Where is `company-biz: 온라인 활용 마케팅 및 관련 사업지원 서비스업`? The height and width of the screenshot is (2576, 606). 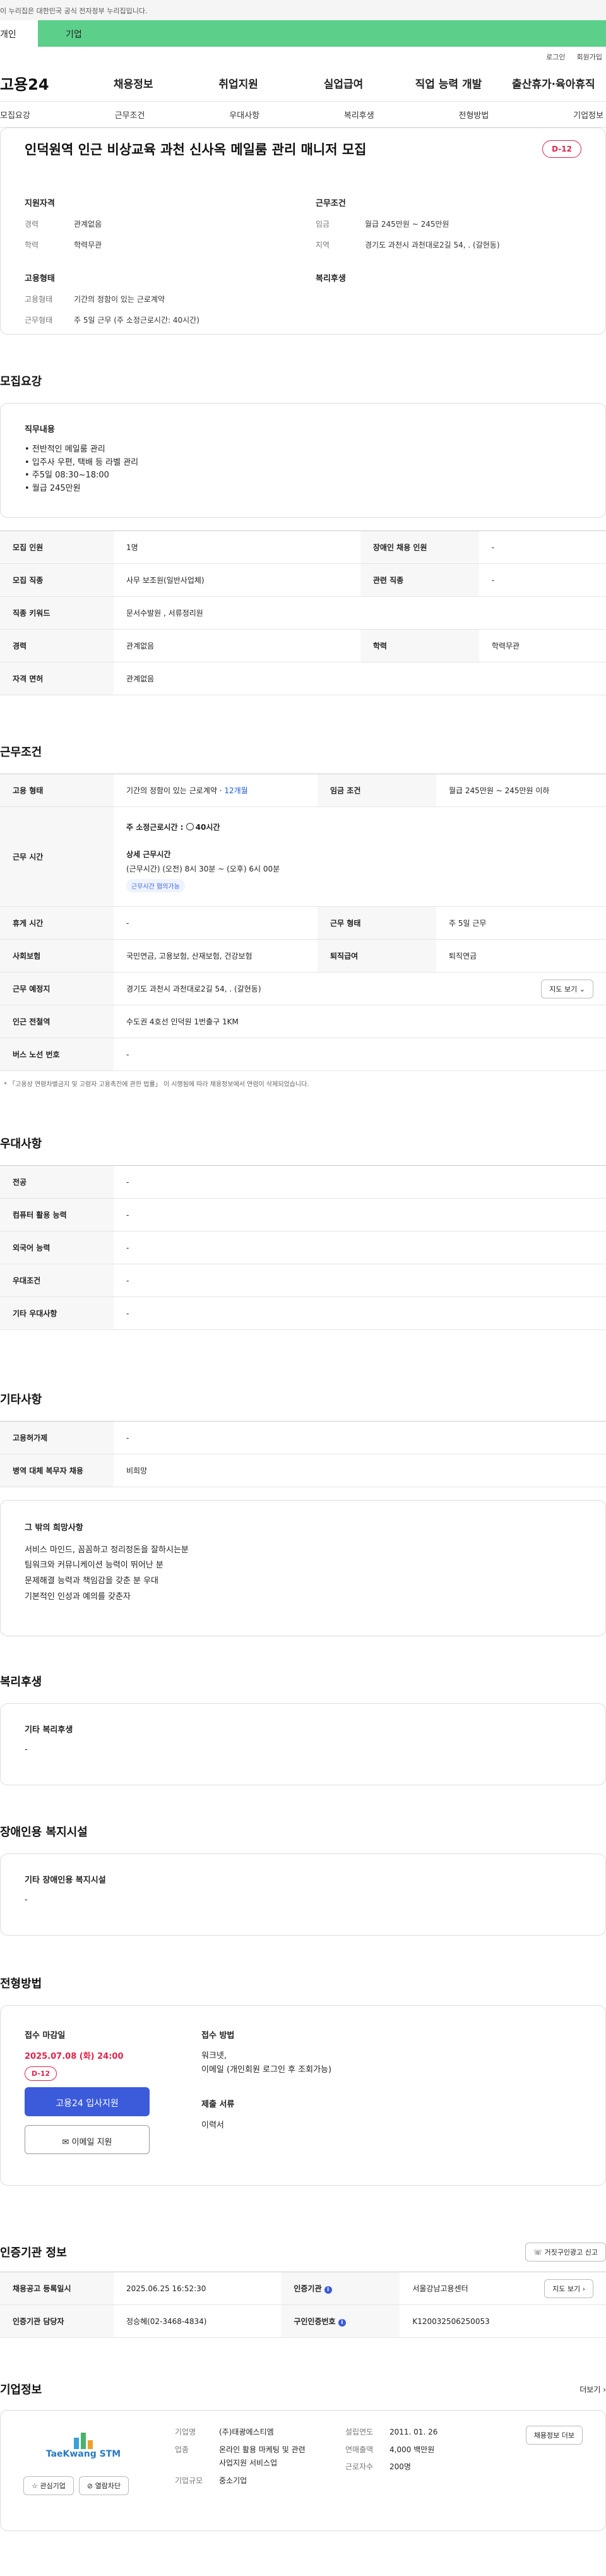 company-biz: 온라인 활용 마케팅 및 관련 사업지원 서비스업 is located at coordinates (262, 2456).